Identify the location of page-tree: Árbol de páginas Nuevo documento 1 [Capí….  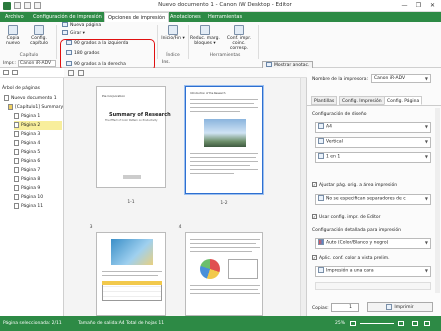
(39, 197).